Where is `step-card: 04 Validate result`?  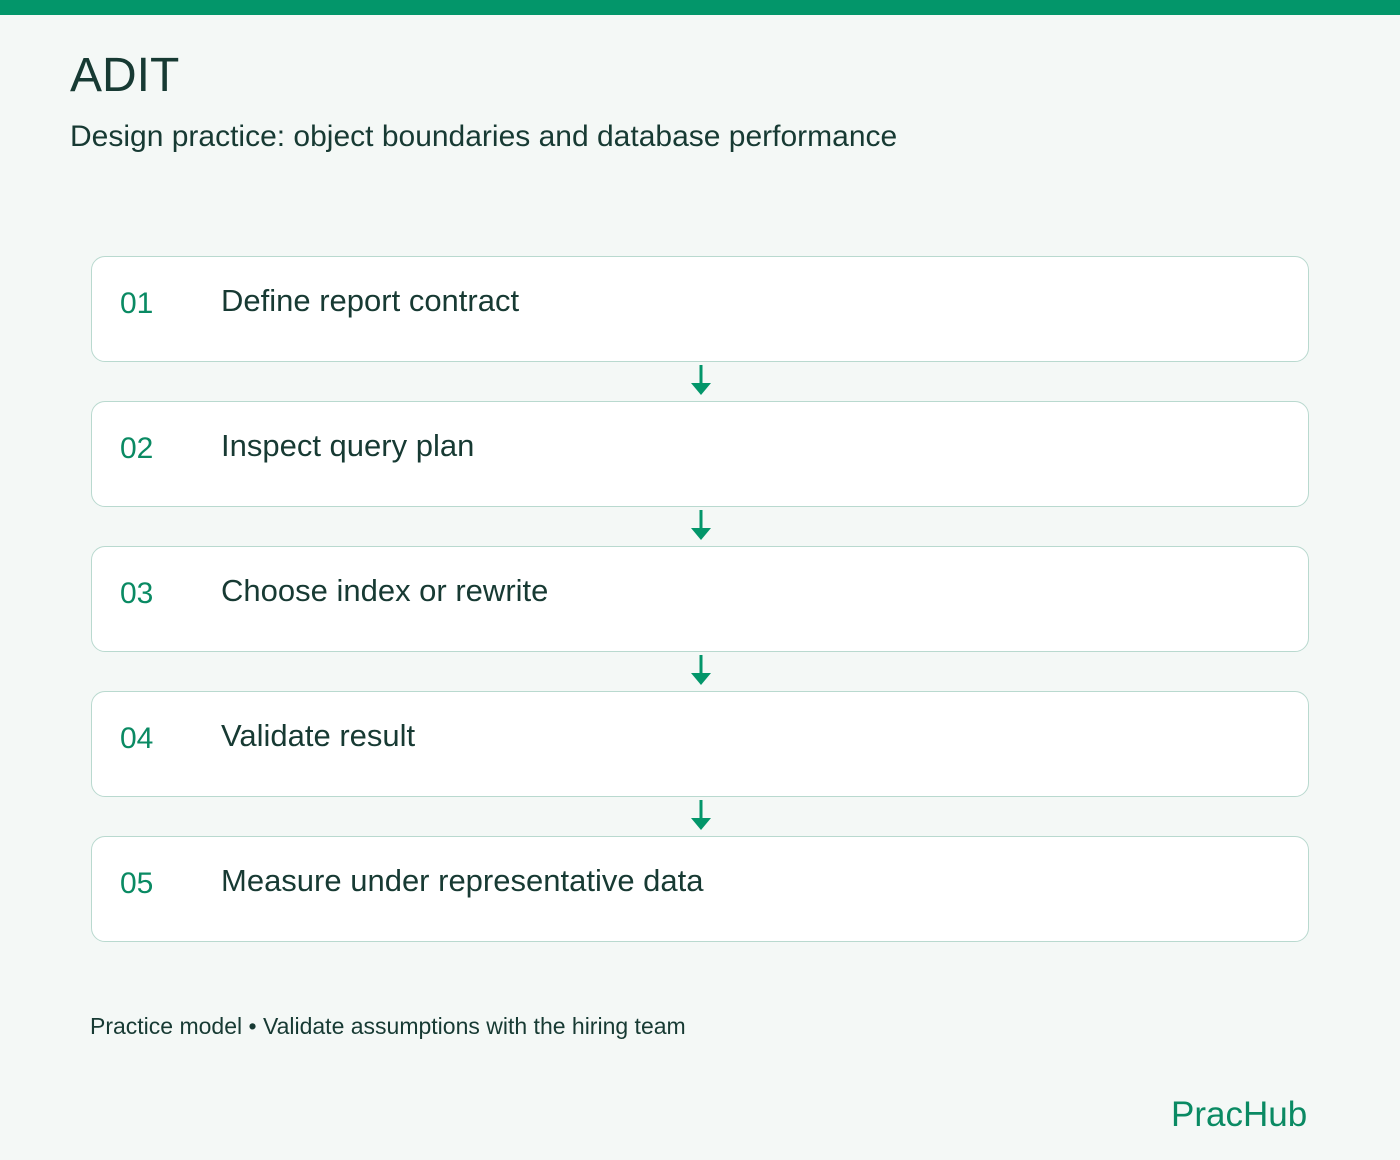 step-card: 04 Validate result is located at coordinates (700, 744).